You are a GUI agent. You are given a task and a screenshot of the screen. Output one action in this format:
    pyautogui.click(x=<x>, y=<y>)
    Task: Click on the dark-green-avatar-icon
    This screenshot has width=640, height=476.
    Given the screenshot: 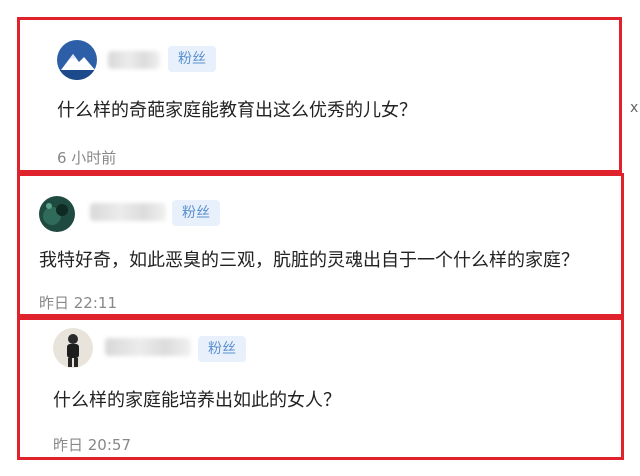 What is the action you would take?
    pyautogui.click(x=57, y=214)
    